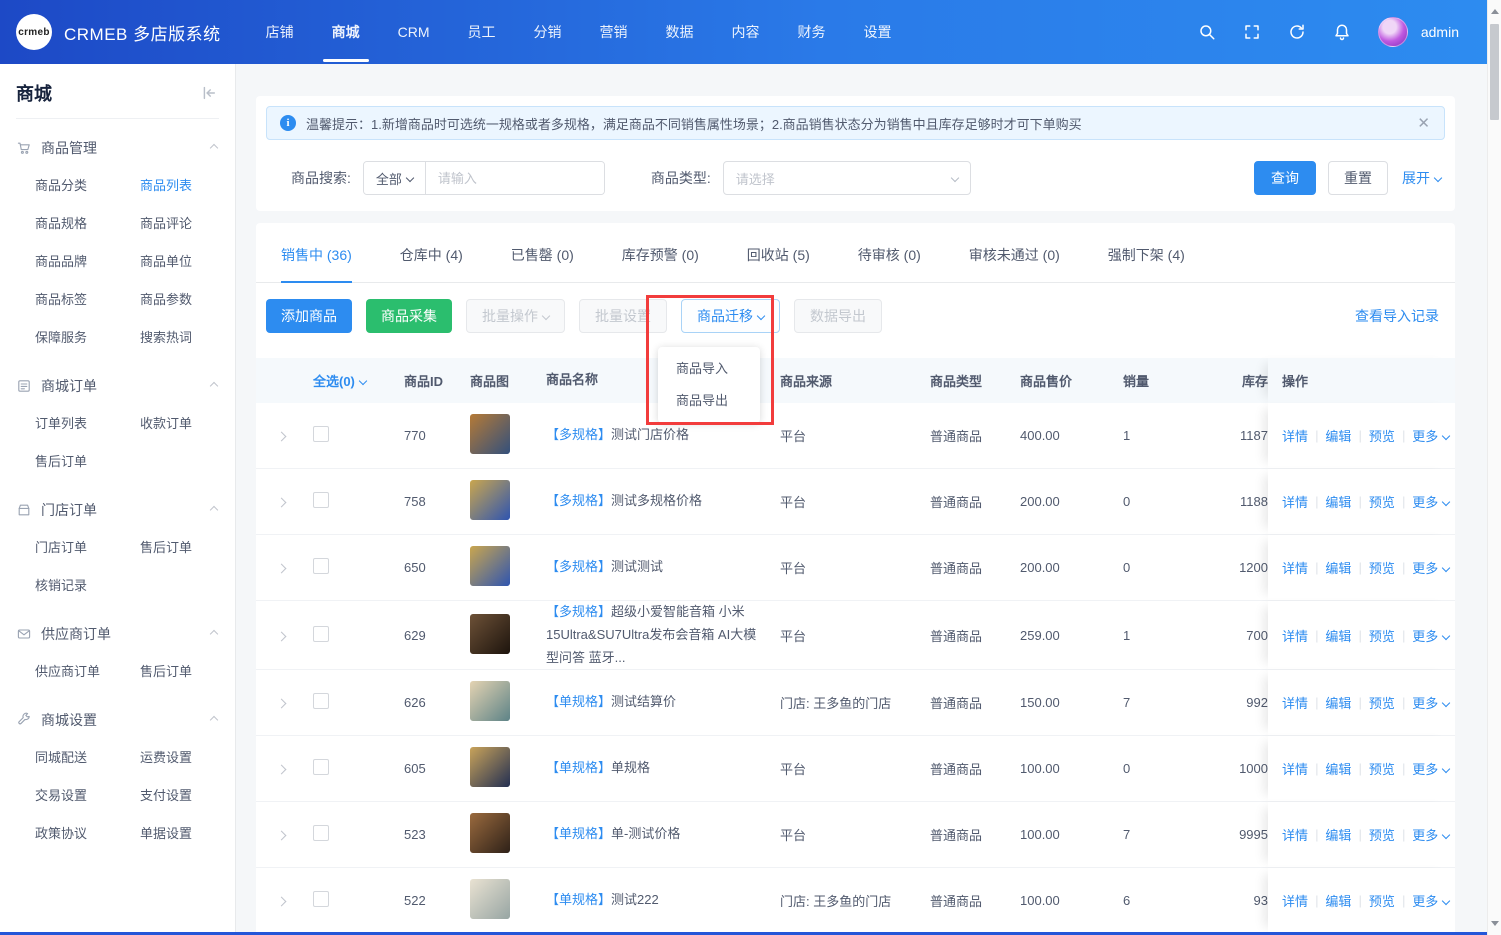  I want to click on search-icon, so click(1207, 32).